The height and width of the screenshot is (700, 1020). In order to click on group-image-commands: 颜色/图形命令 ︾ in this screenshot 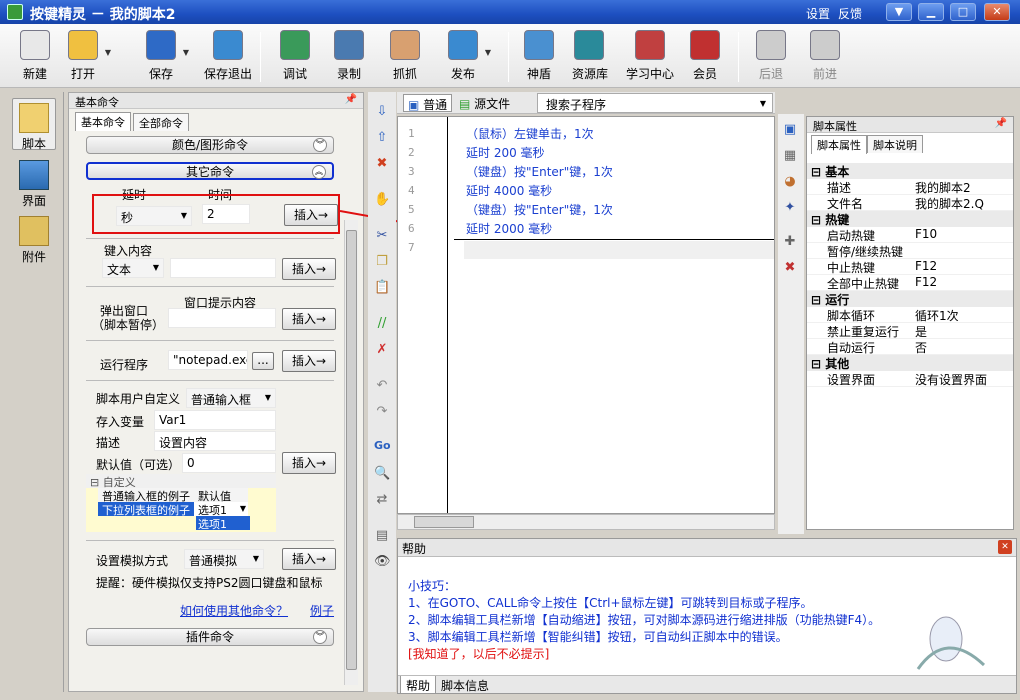, I will do `click(210, 145)`.